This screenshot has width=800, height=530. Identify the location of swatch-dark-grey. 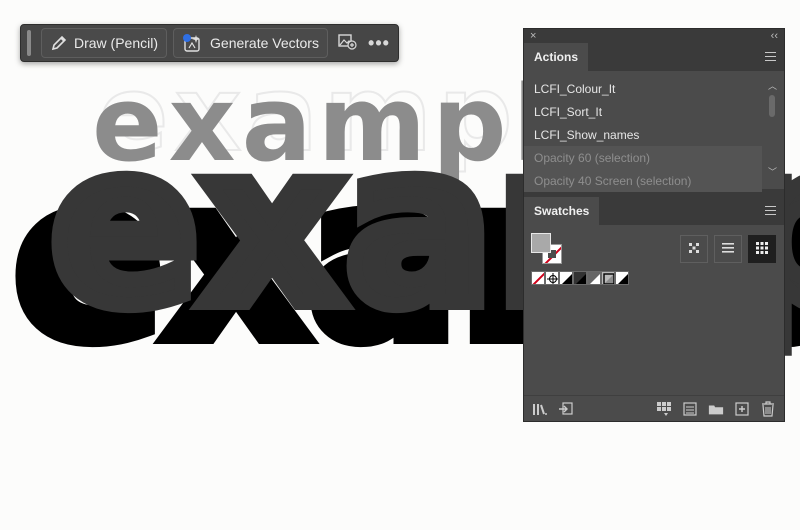
(580, 278).